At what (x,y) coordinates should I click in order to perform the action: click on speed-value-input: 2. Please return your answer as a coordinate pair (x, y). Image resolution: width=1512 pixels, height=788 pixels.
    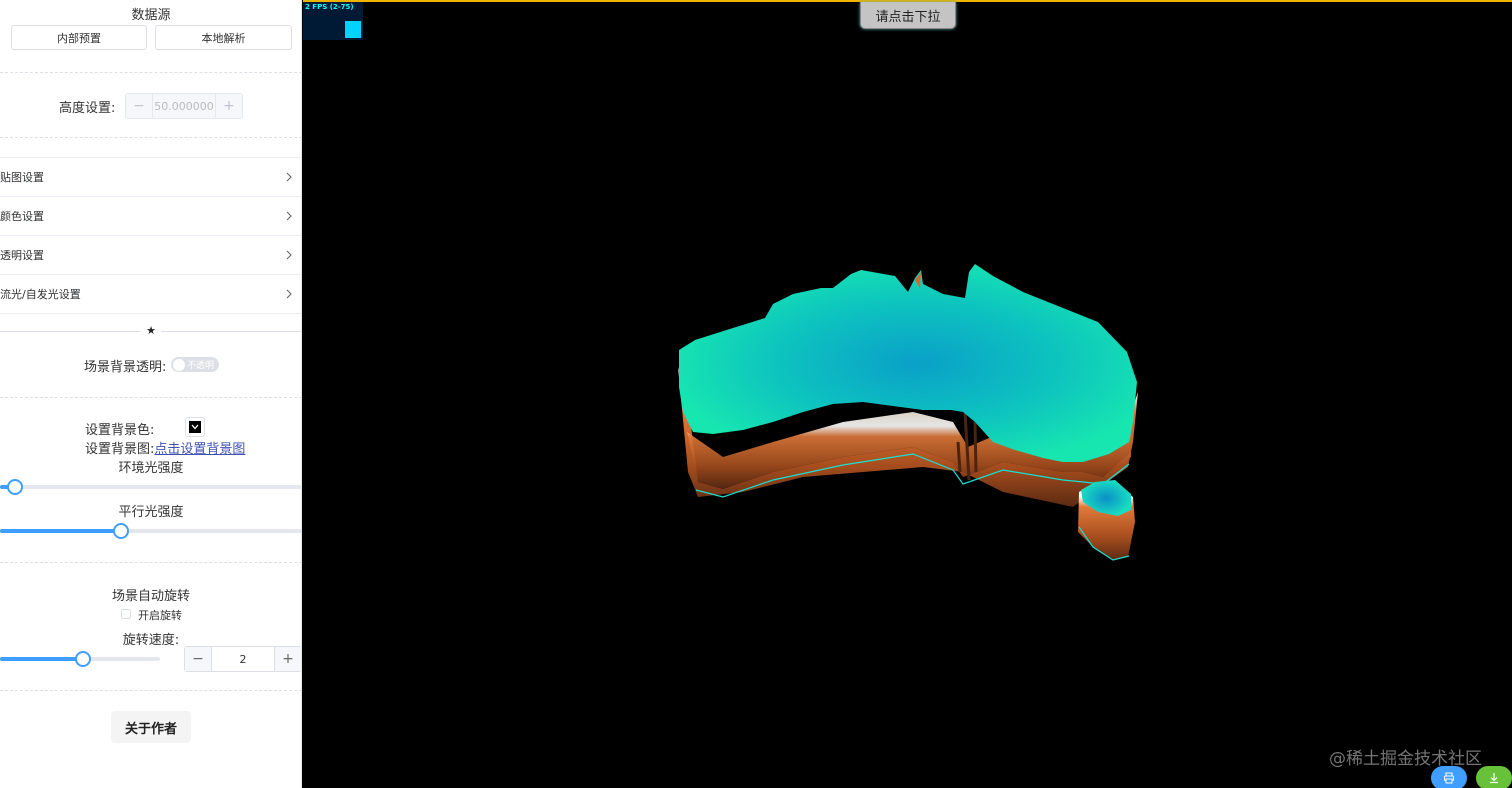
    Looking at the image, I should click on (243, 659).